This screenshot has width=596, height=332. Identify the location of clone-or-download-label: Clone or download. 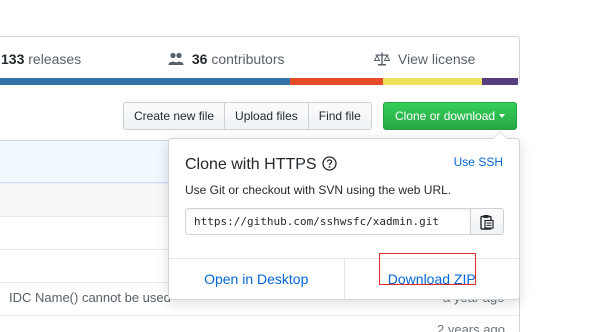
(445, 116).